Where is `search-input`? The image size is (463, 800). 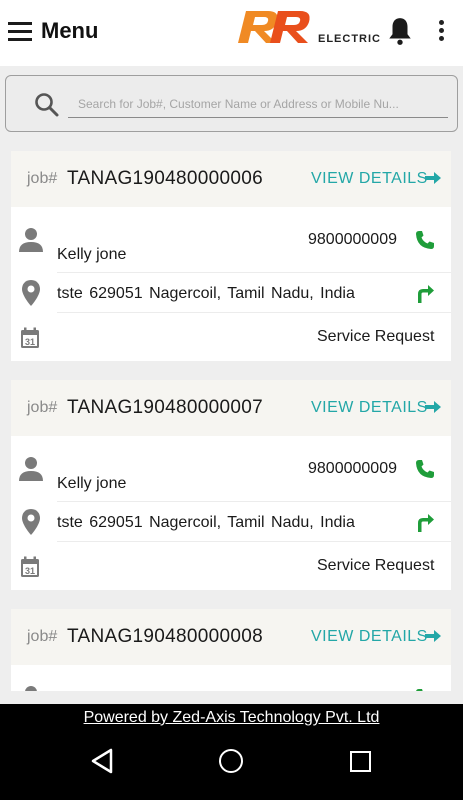
search-input is located at coordinates (258, 104).